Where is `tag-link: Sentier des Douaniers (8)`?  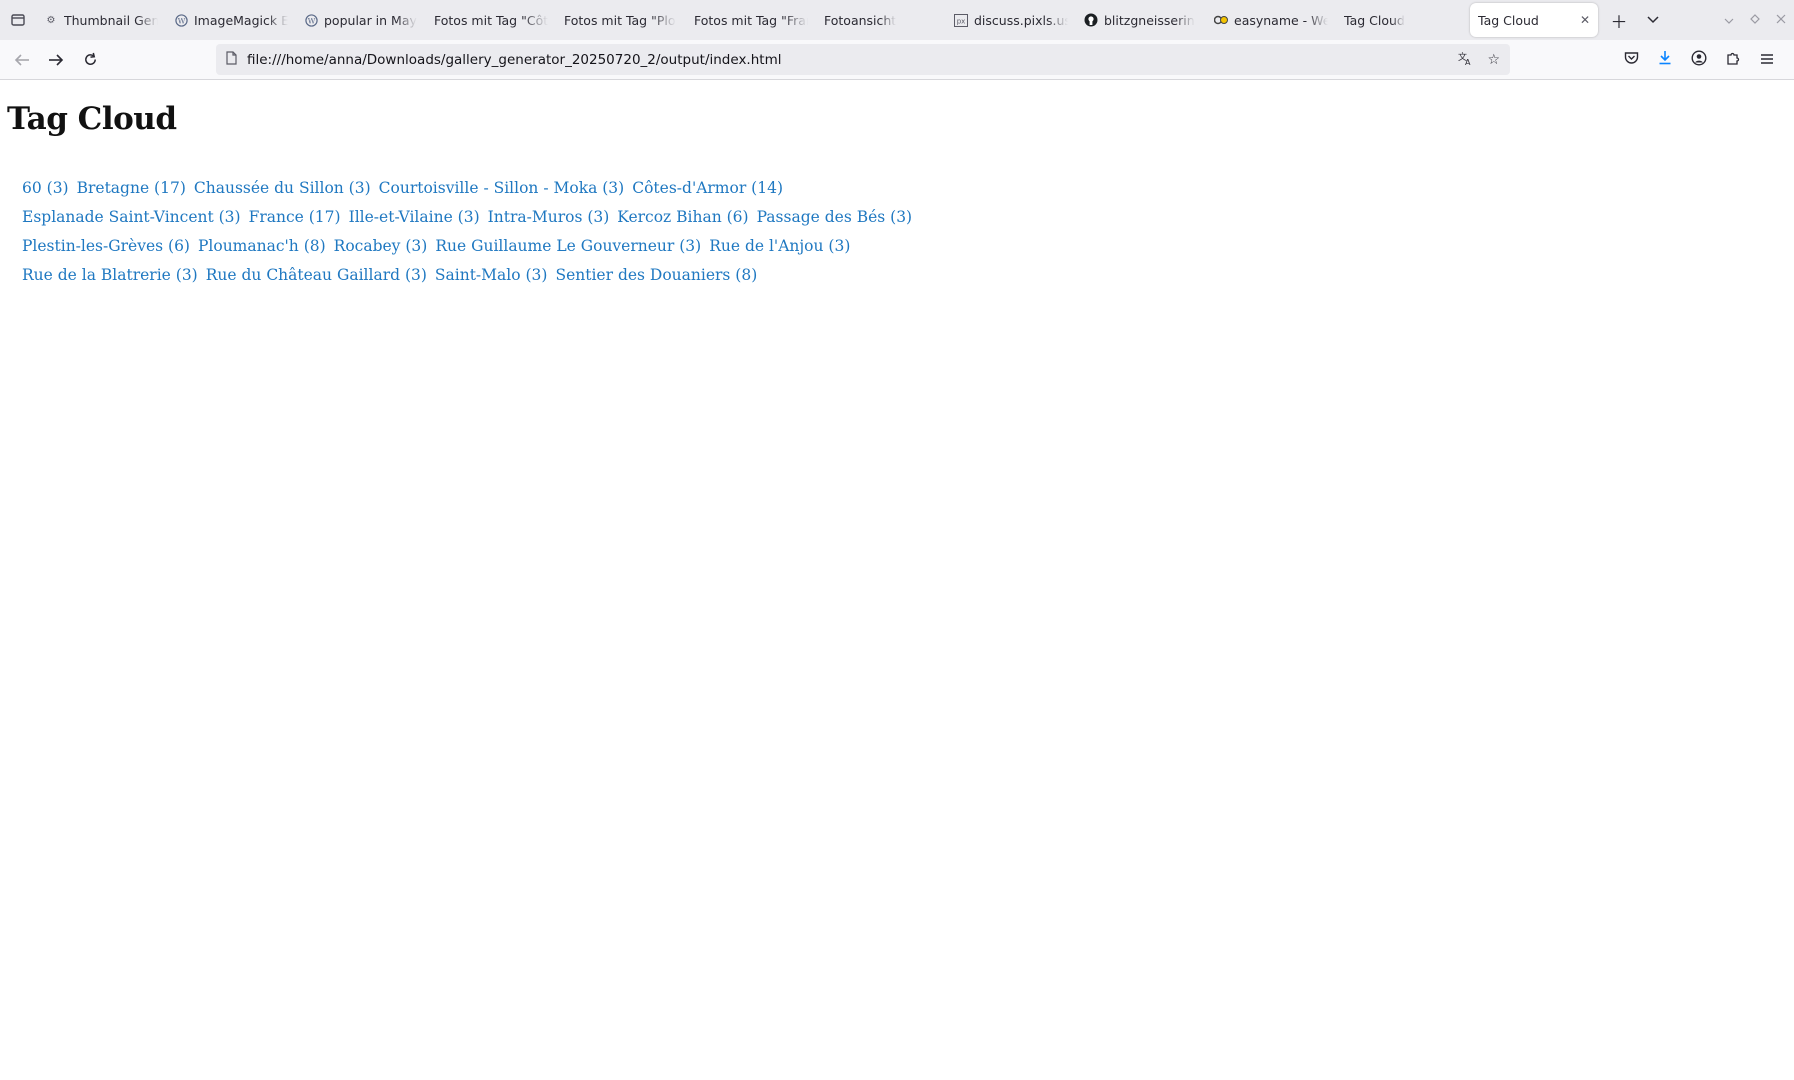
tag-link: Sentier des Douaniers (8) is located at coordinates (656, 275).